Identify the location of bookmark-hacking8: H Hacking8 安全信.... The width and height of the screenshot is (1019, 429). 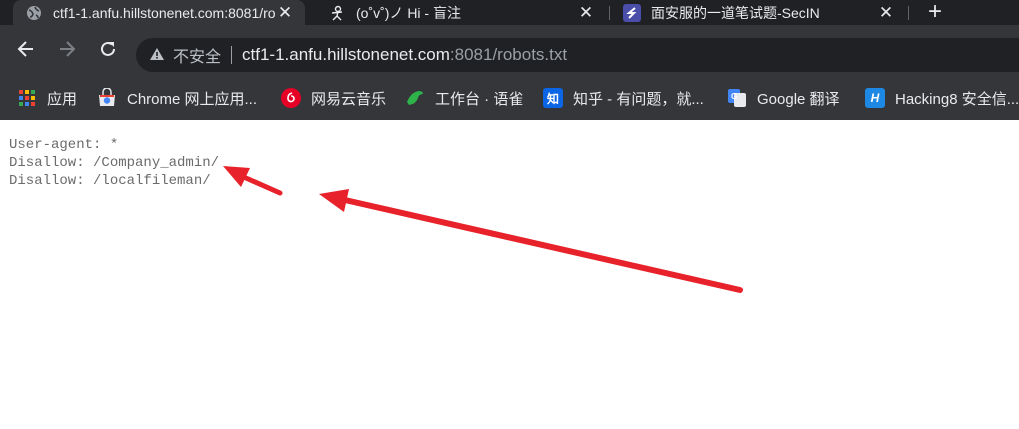
(942, 98).